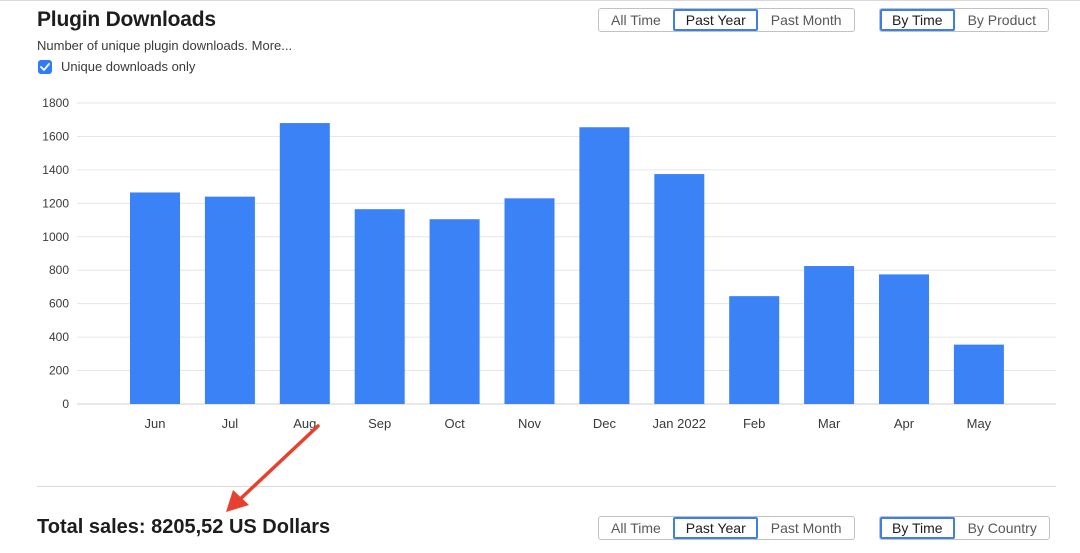 This screenshot has height=553, width=1080. What do you see at coordinates (715, 20) in the screenshot?
I see `top-period-past-year: Past Year` at bounding box center [715, 20].